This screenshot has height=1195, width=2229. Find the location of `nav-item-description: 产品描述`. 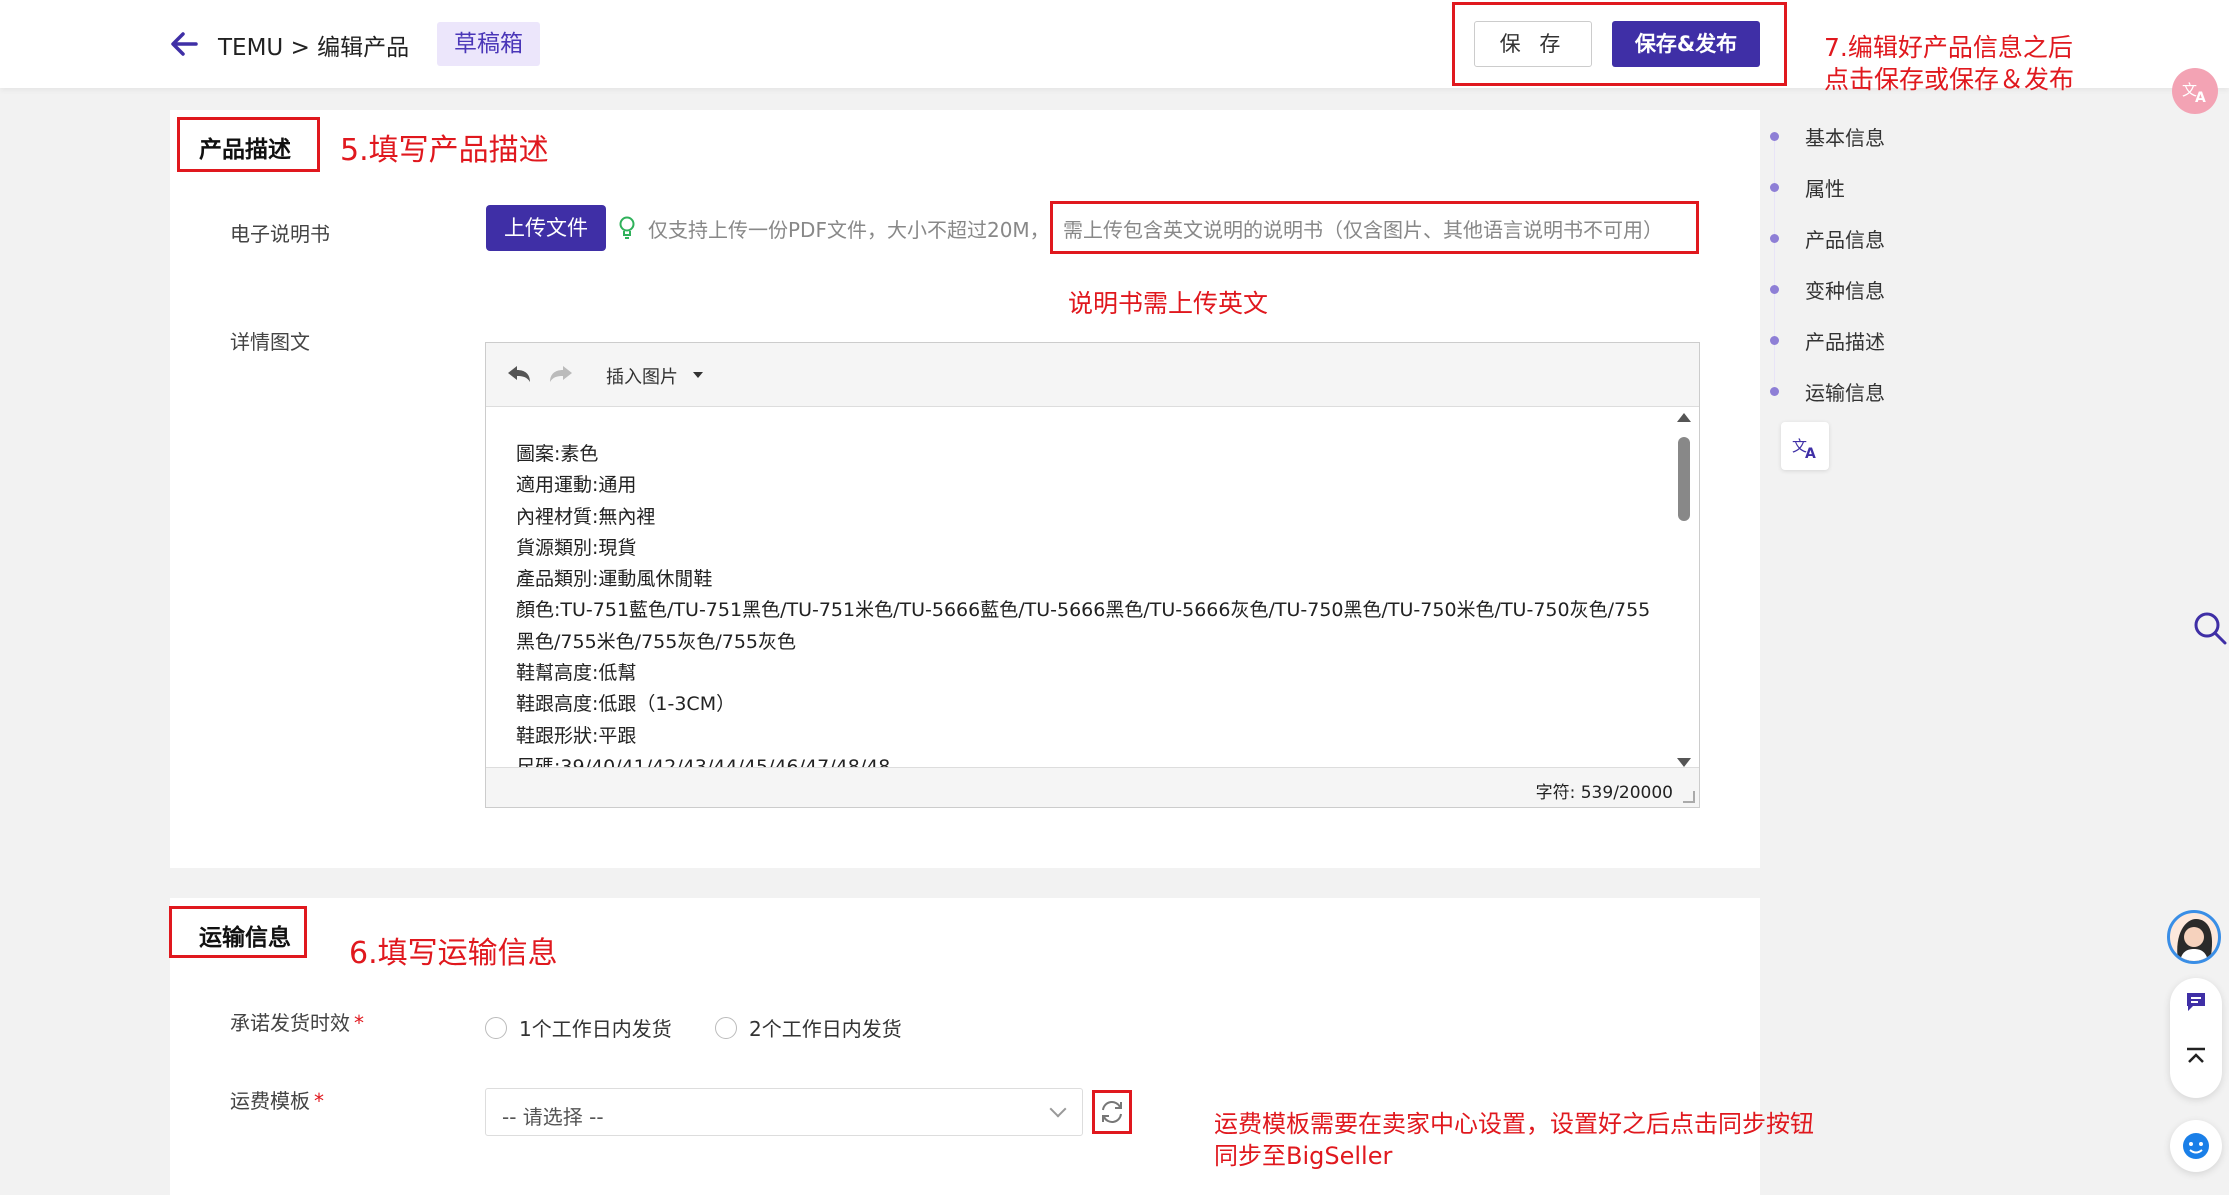

nav-item-description: 产品描述 is located at coordinates (1827, 340).